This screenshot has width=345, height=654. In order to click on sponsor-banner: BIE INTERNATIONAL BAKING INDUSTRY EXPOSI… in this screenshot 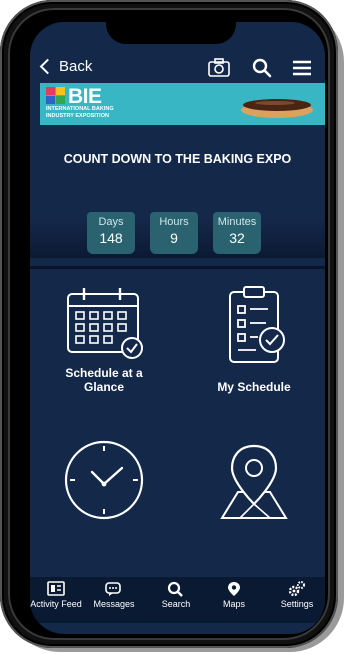, I will do `click(182, 104)`.